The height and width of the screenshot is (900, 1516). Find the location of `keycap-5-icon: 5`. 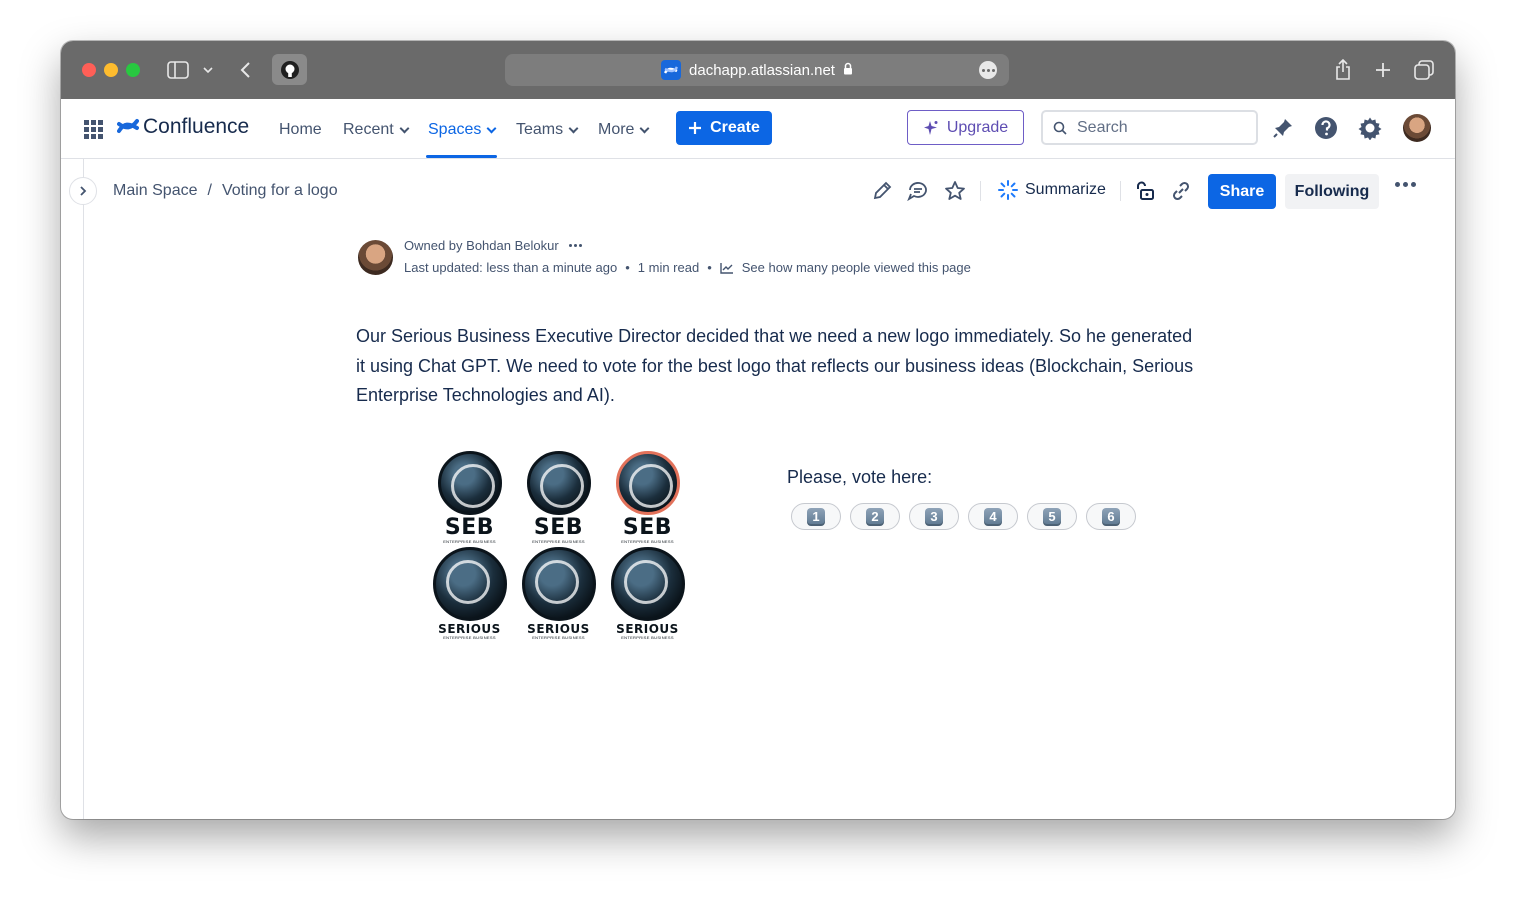

keycap-5-icon: 5 is located at coordinates (1052, 516).